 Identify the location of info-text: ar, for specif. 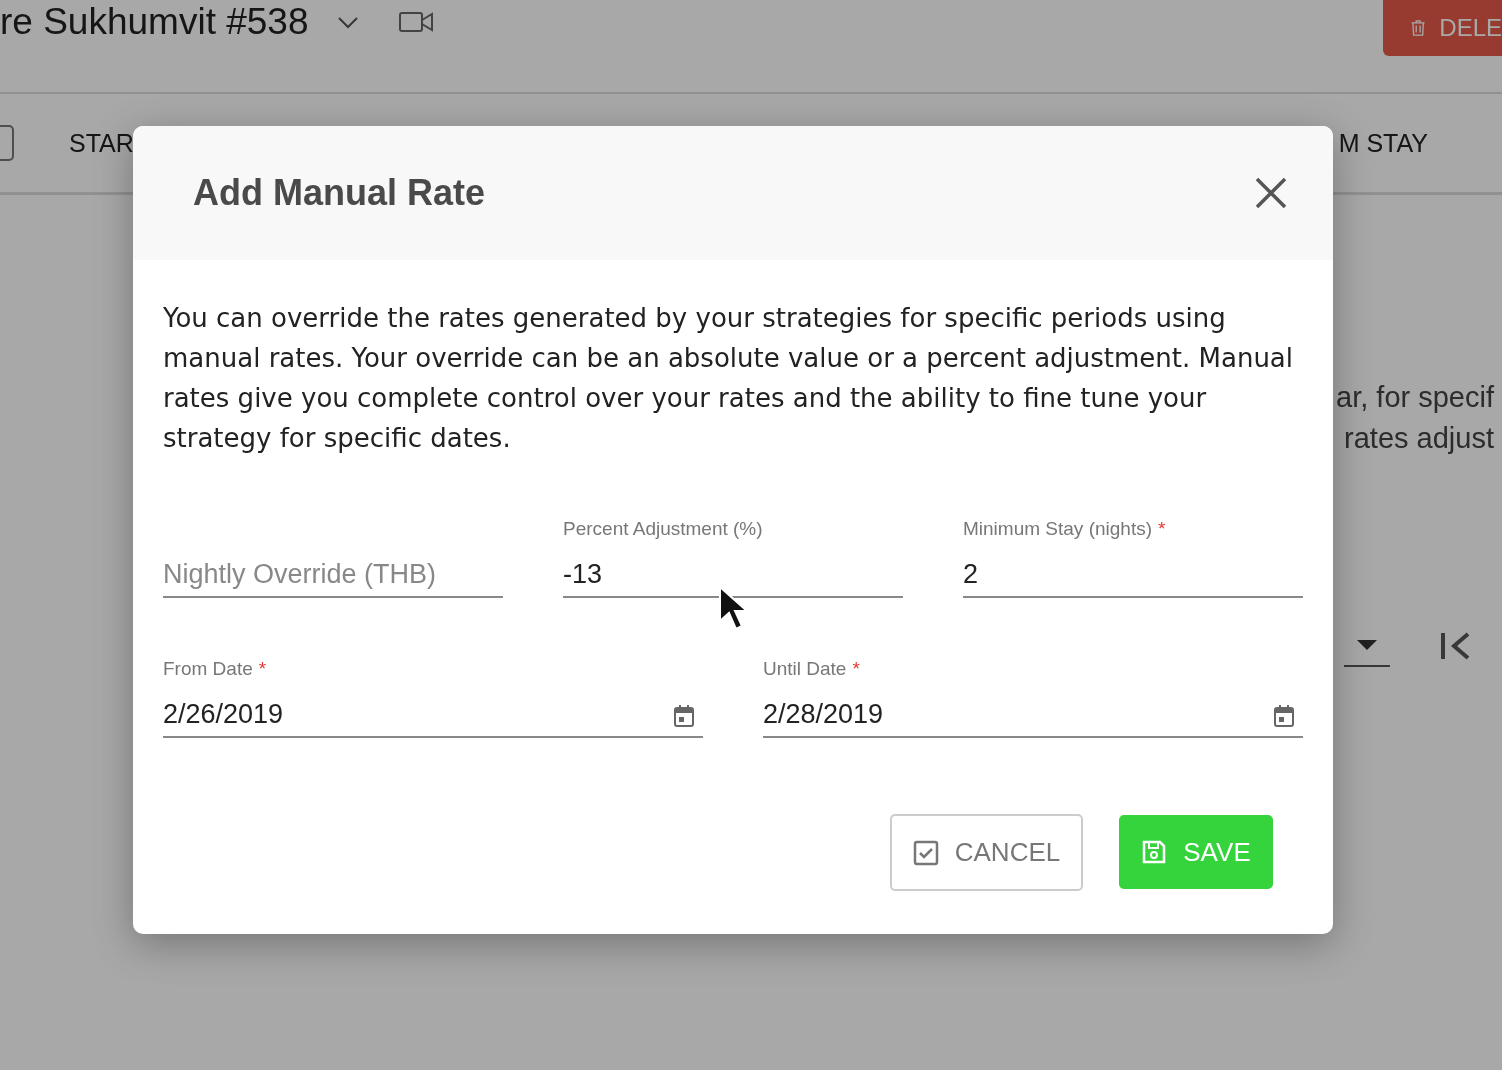
(1415, 397).